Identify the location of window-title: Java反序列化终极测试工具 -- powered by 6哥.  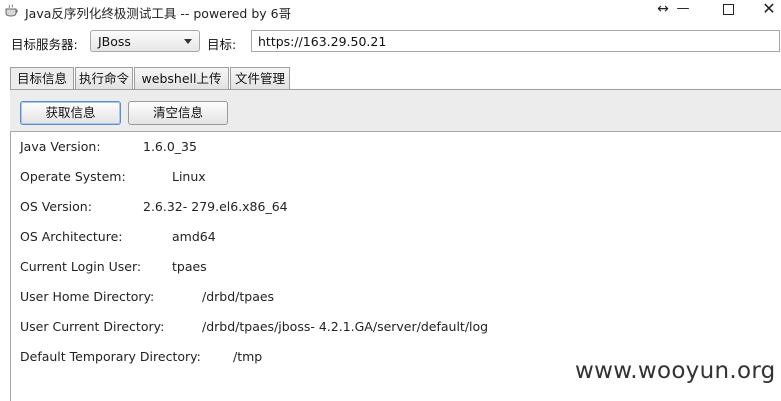
(158, 13).